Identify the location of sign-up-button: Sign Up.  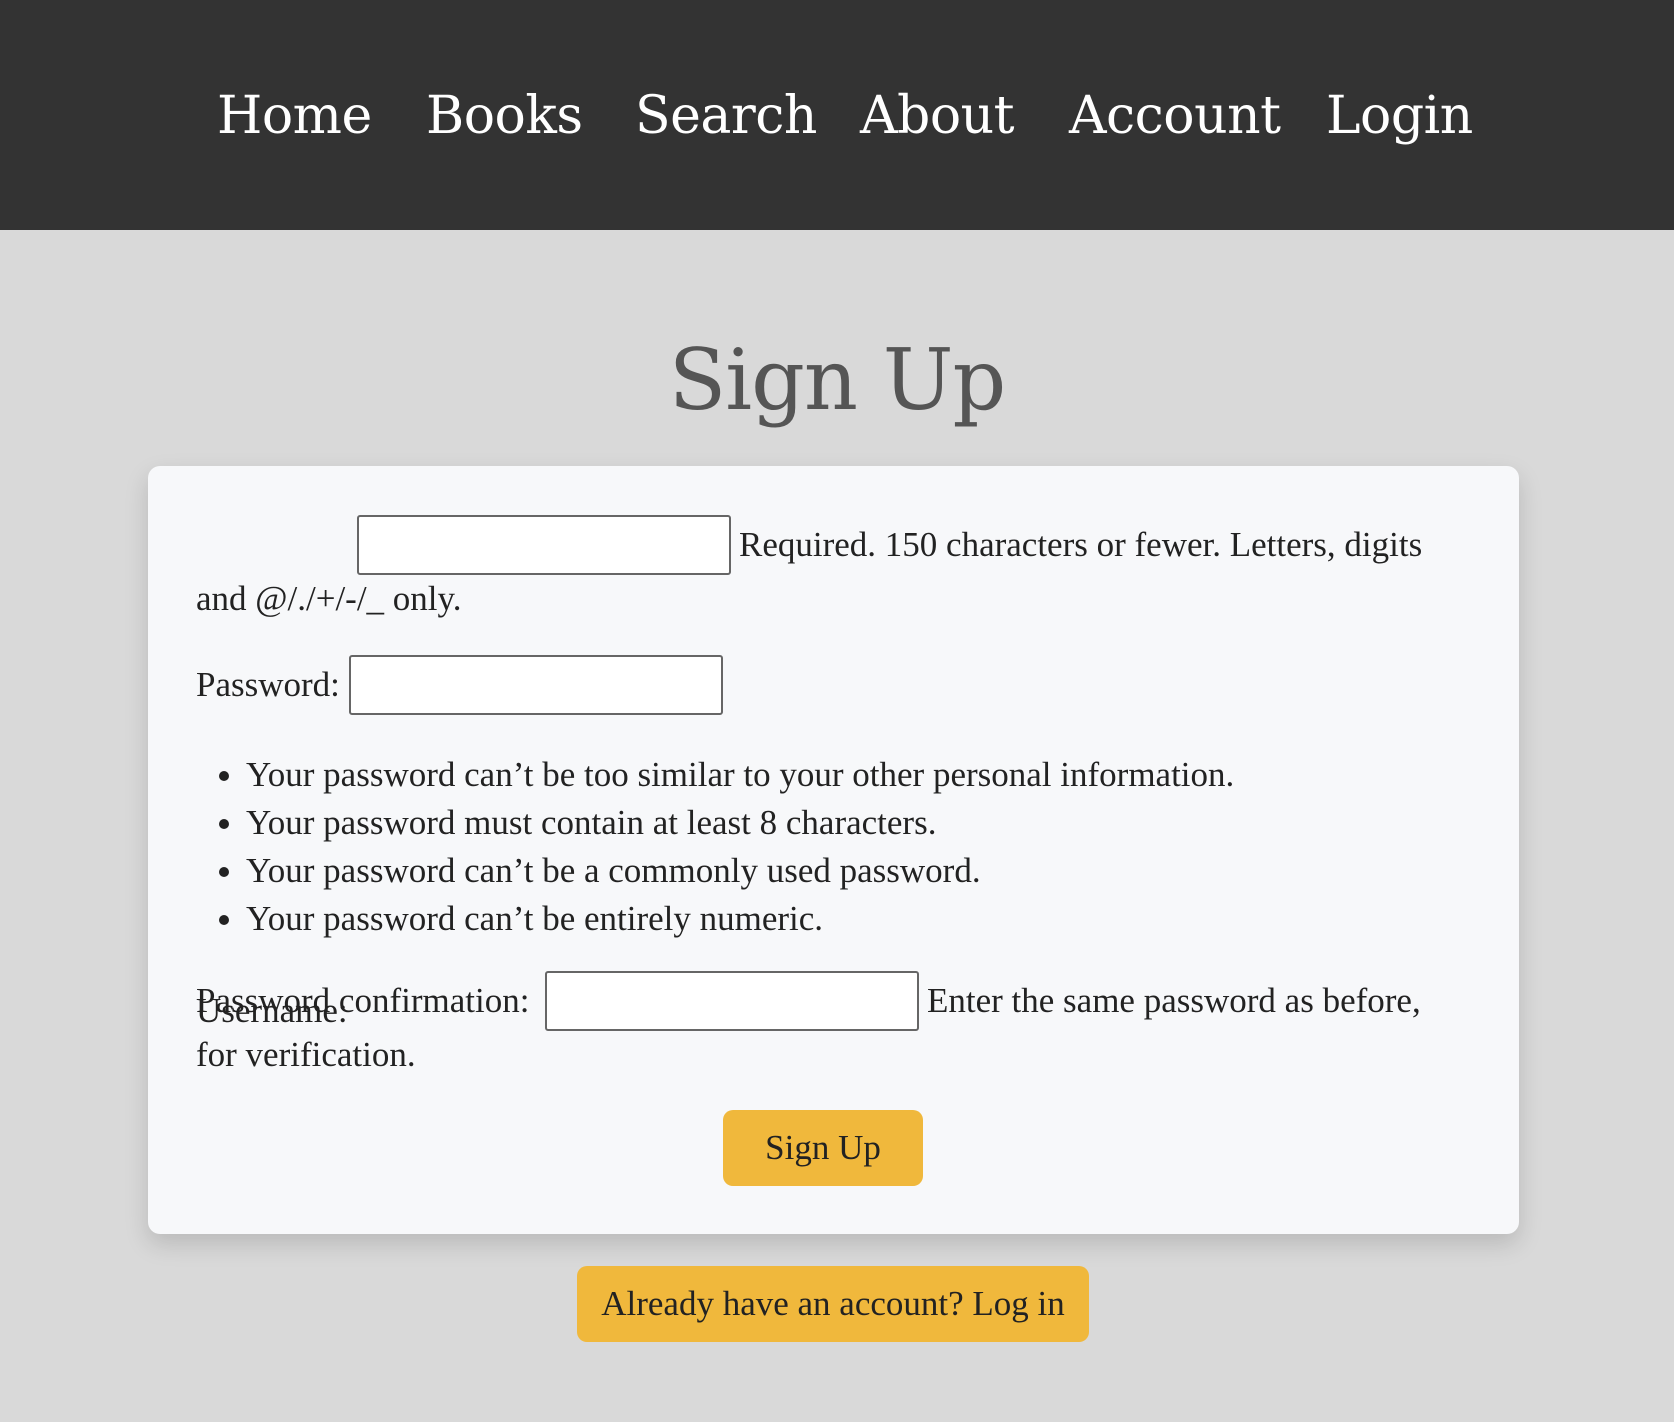
(823, 1148).